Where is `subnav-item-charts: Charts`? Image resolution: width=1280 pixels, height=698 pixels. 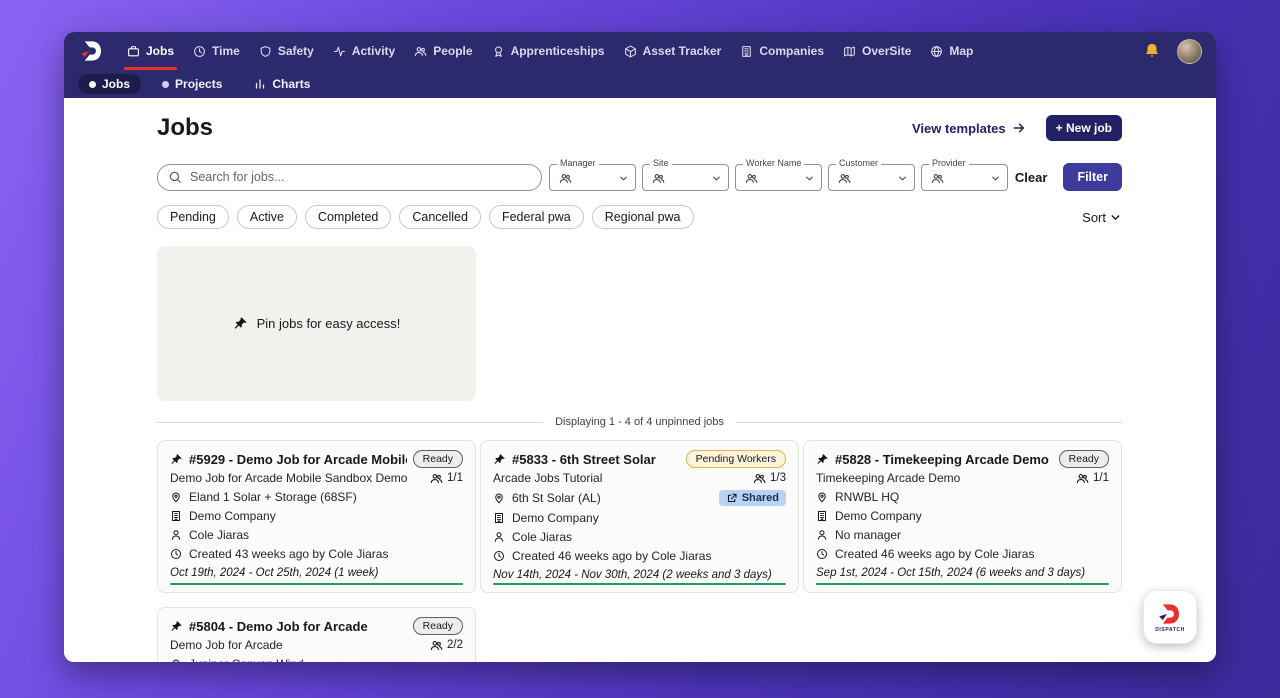
subnav-item-charts: Charts is located at coordinates (282, 84).